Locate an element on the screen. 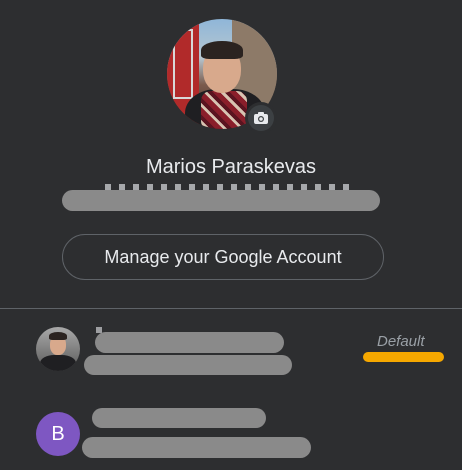 This screenshot has width=462, height=470. divider is located at coordinates (231, 308).